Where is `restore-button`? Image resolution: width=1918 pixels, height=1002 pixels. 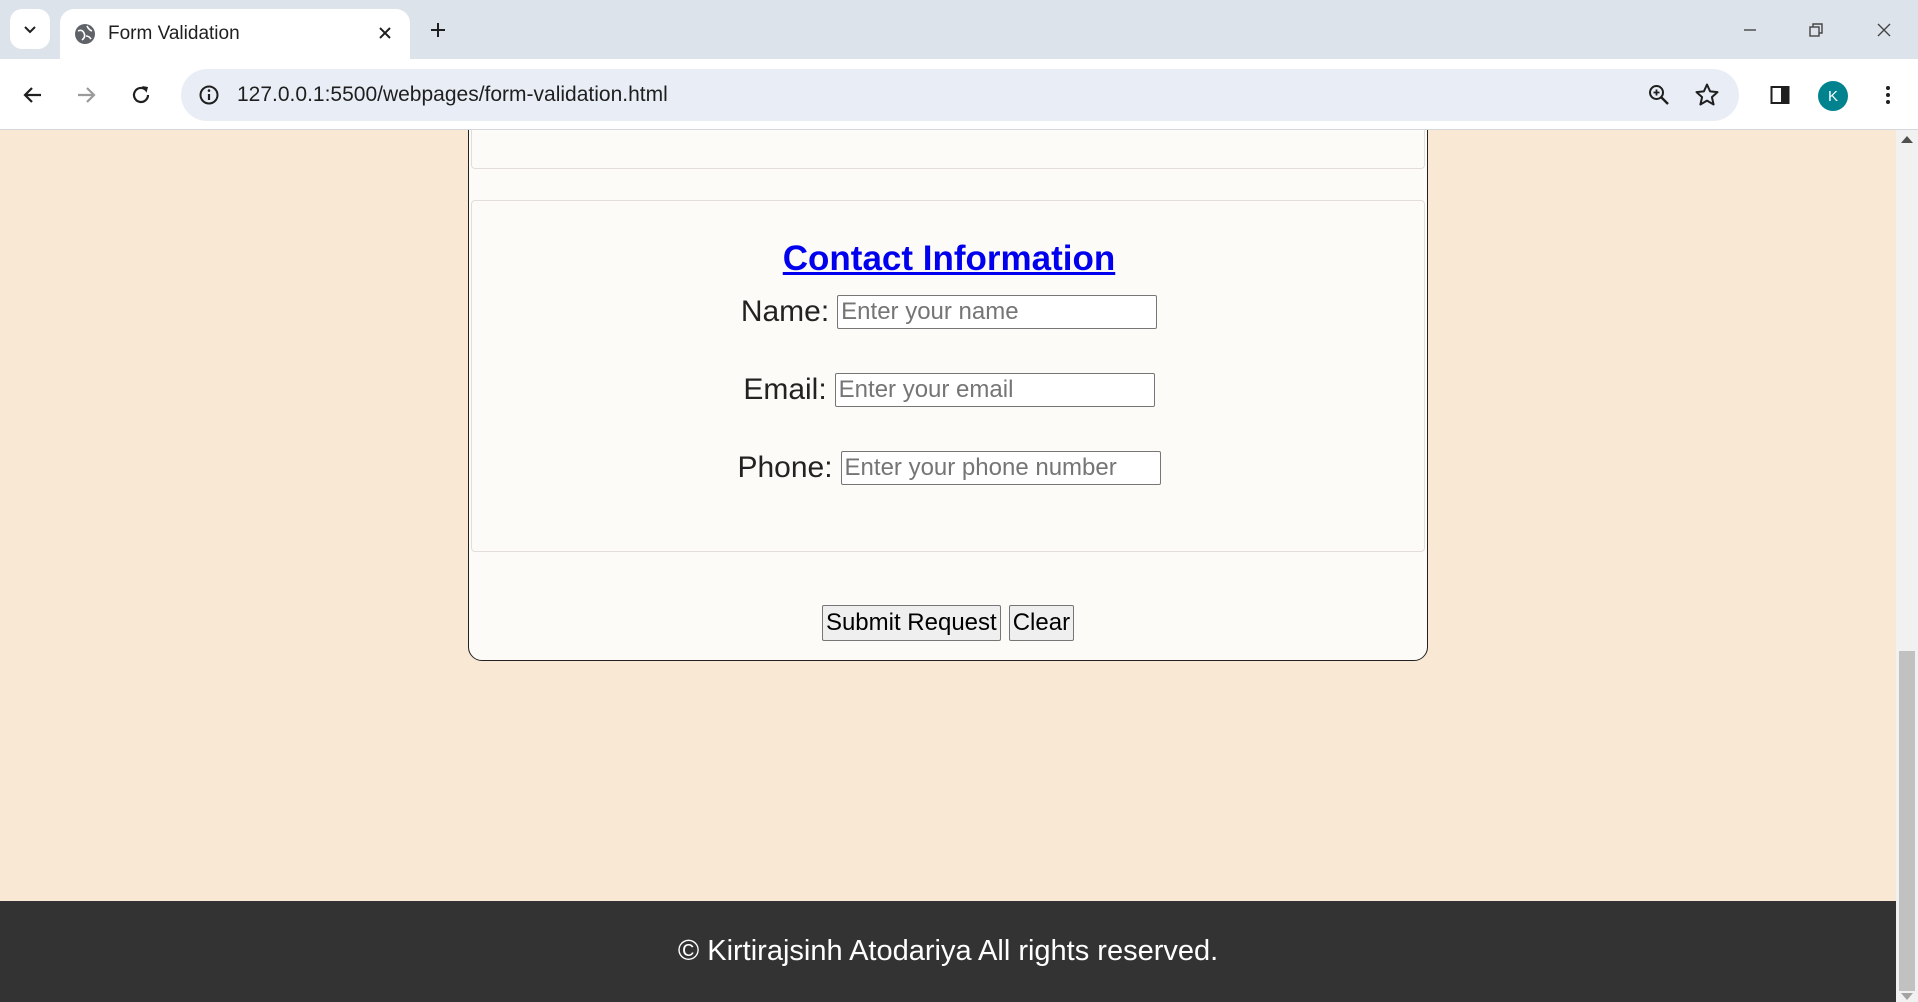
restore-button is located at coordinates (1816, 30).